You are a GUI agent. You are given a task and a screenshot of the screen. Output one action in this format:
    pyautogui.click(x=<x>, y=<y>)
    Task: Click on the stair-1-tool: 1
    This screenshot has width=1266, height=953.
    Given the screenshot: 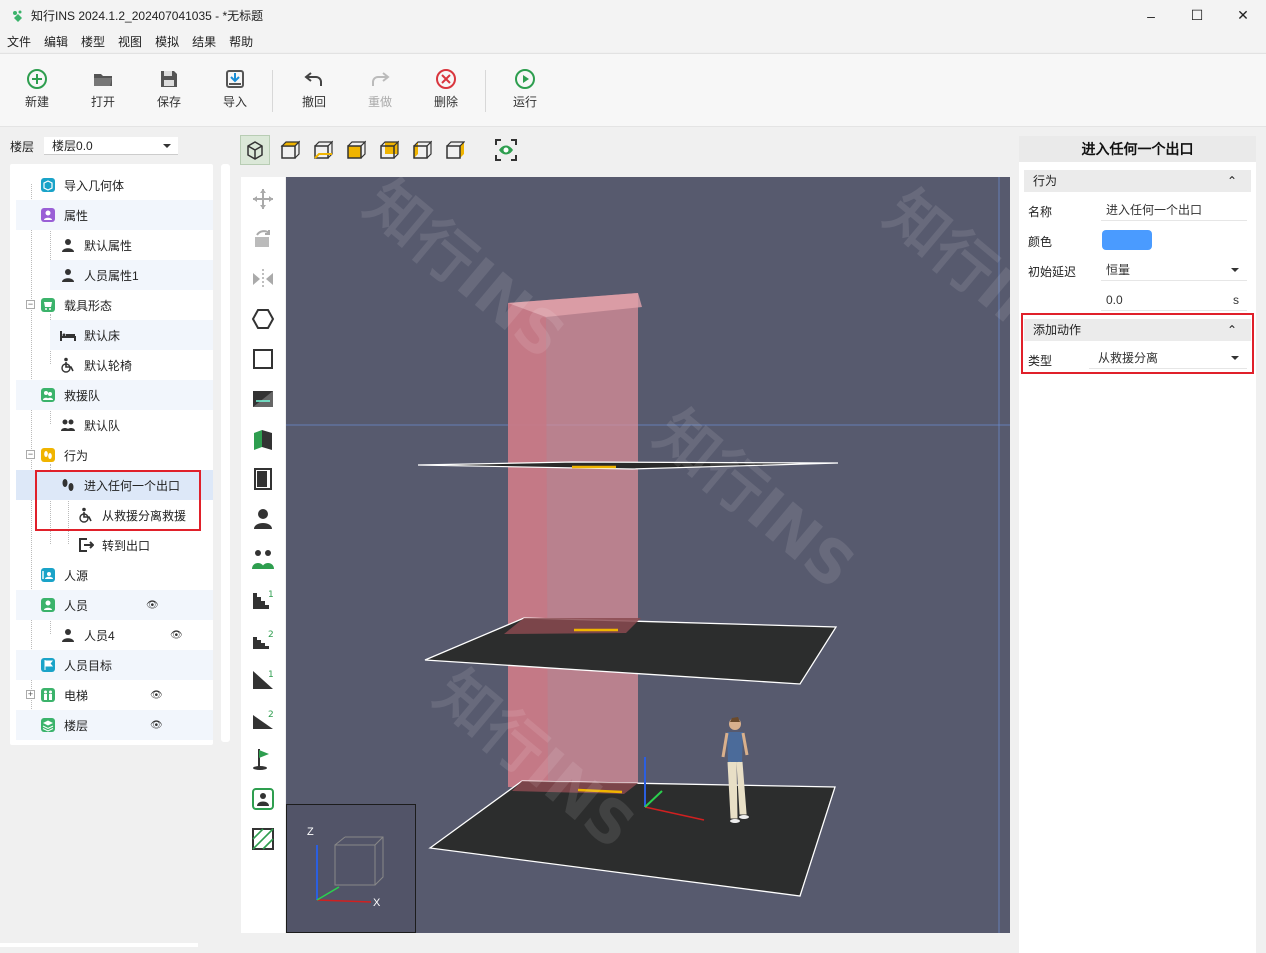 What is the action you would take?
    pyautogui.click(x=263, y=599)
    